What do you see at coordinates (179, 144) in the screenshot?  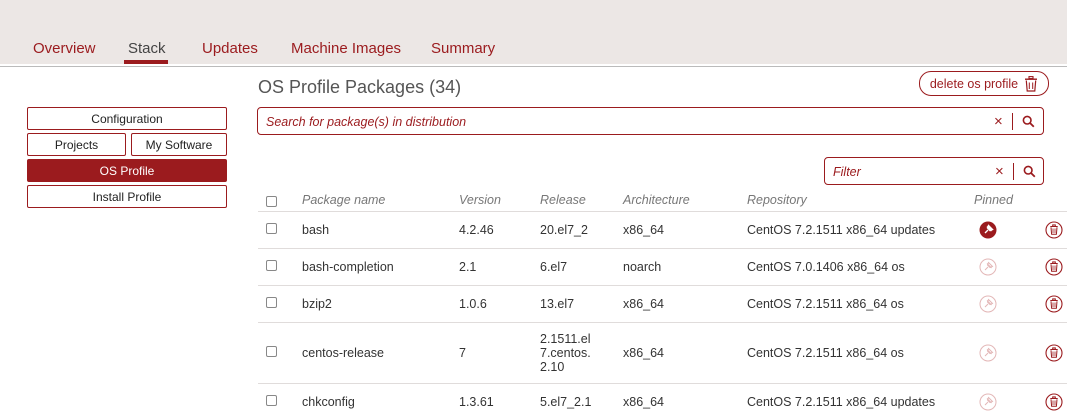 I see `my-software-button: My Software` at bounding box center [179, 144].